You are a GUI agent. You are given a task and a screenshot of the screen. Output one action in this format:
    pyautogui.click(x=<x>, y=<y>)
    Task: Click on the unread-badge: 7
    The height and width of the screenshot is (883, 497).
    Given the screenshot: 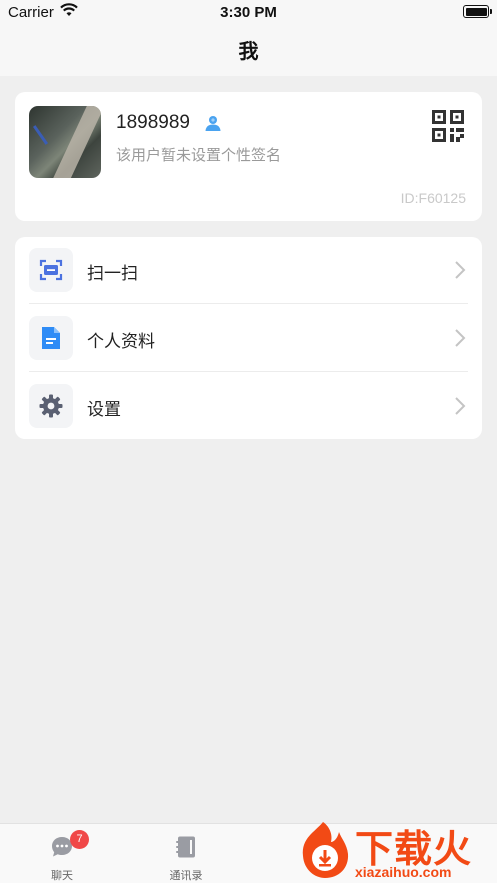 What is the action you would take?
    pyautogui.click(x=79, y=839)
    